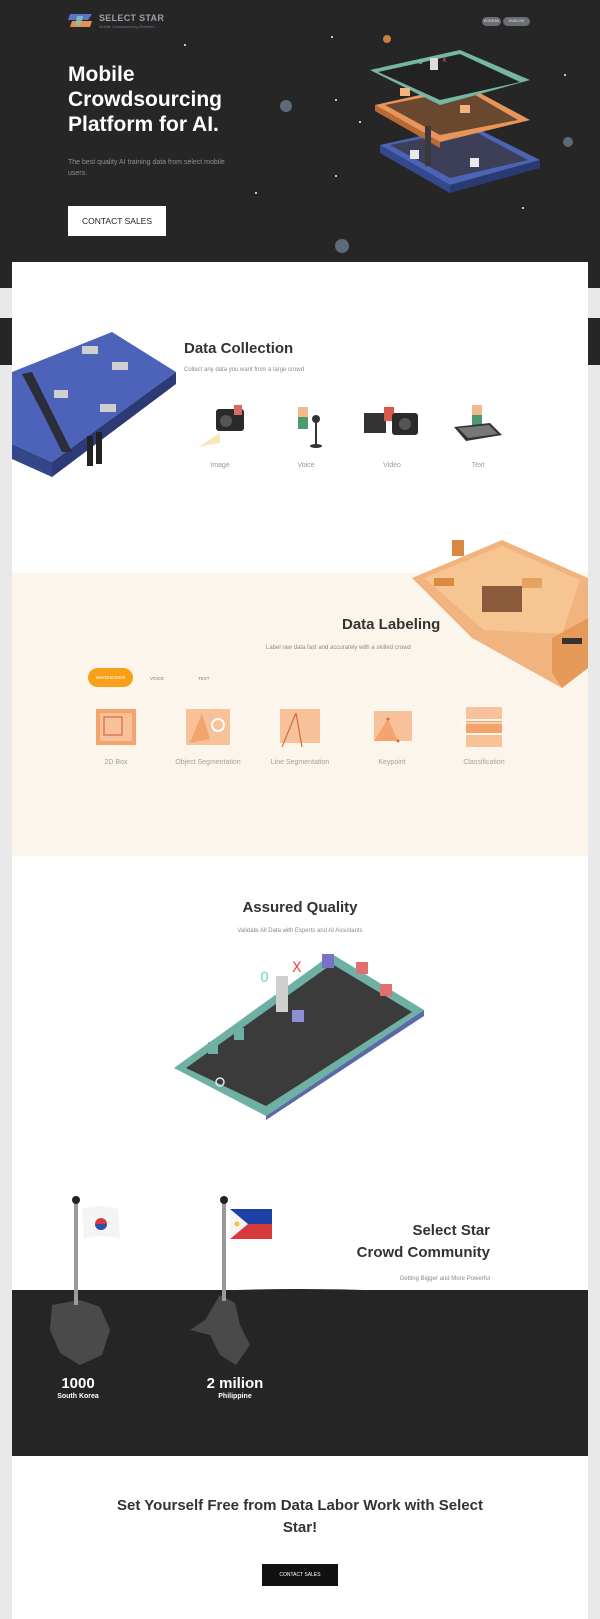  I want to click on collection-item-voice: Voice, so click(306, 436).